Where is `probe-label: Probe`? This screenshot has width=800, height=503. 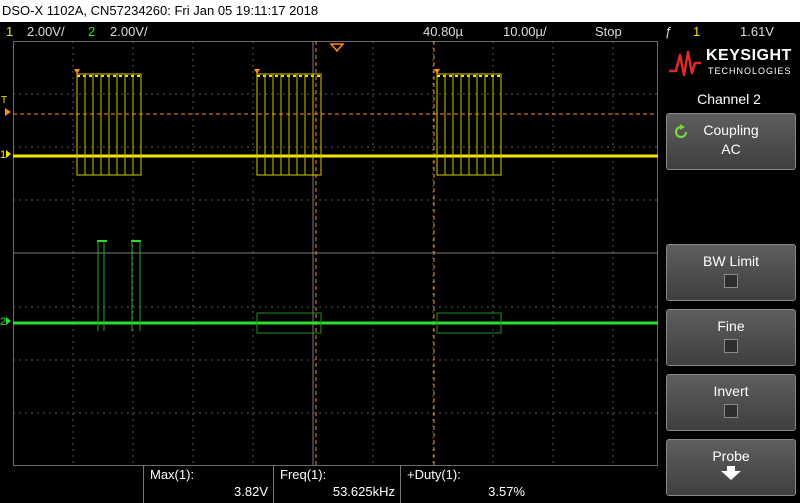
probe-label: Probe is located at coordinates (731, 456).